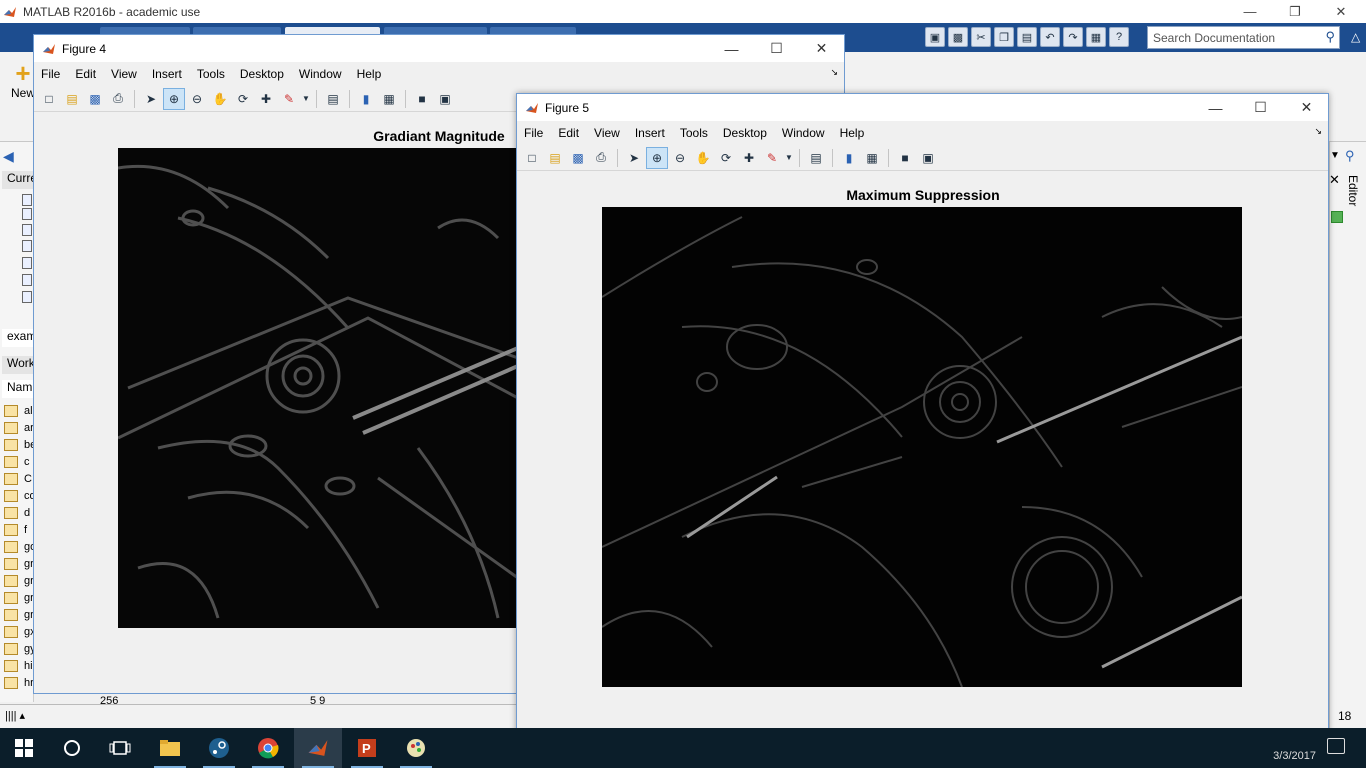 This screenshot has width=1366, height=768. I want to click on workspace-variable-row: al, so click(18, 410).